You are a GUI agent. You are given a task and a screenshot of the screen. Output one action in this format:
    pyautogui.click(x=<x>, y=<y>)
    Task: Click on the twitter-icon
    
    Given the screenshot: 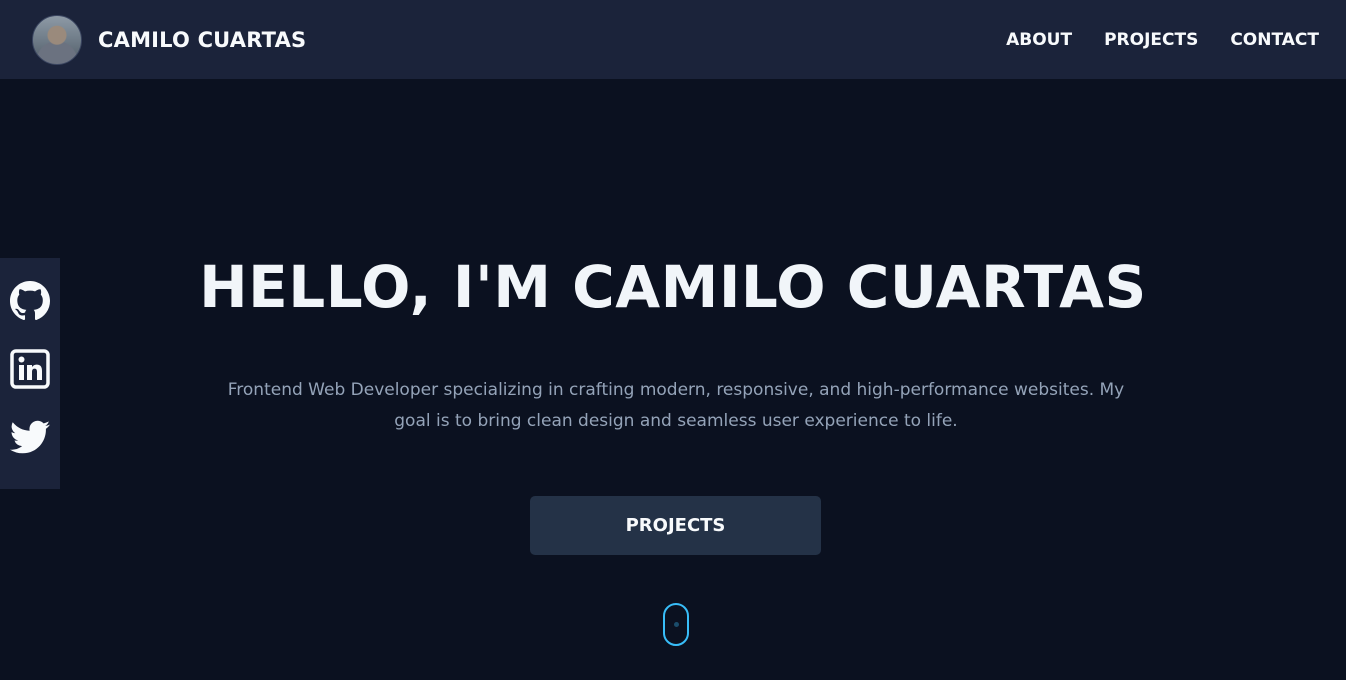 What is the action you would take?
    pyautogui.click(x=30, y=437)
    